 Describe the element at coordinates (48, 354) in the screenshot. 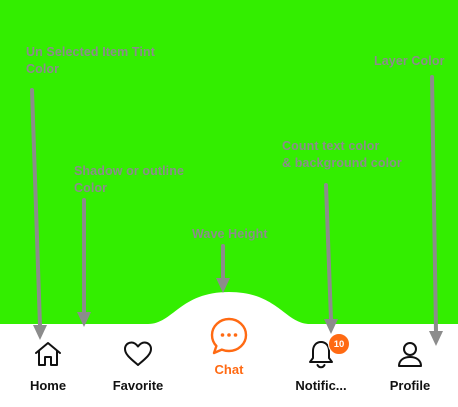

I see `home-icon` at that location.